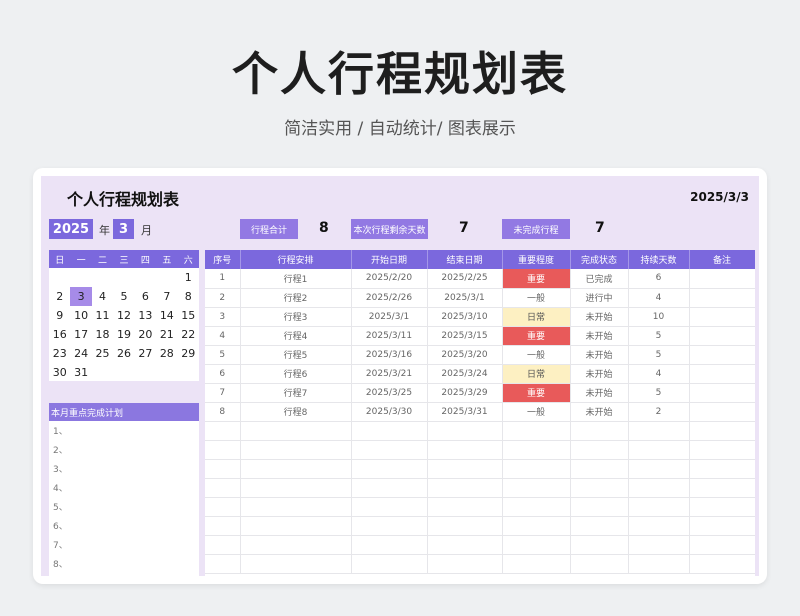 The width and height of the screenshot is (800, 616). What do you see at coordinates (296, 412) in the screenshot?
I see `table-cell: 行程8` at bounding box center [296, 412].